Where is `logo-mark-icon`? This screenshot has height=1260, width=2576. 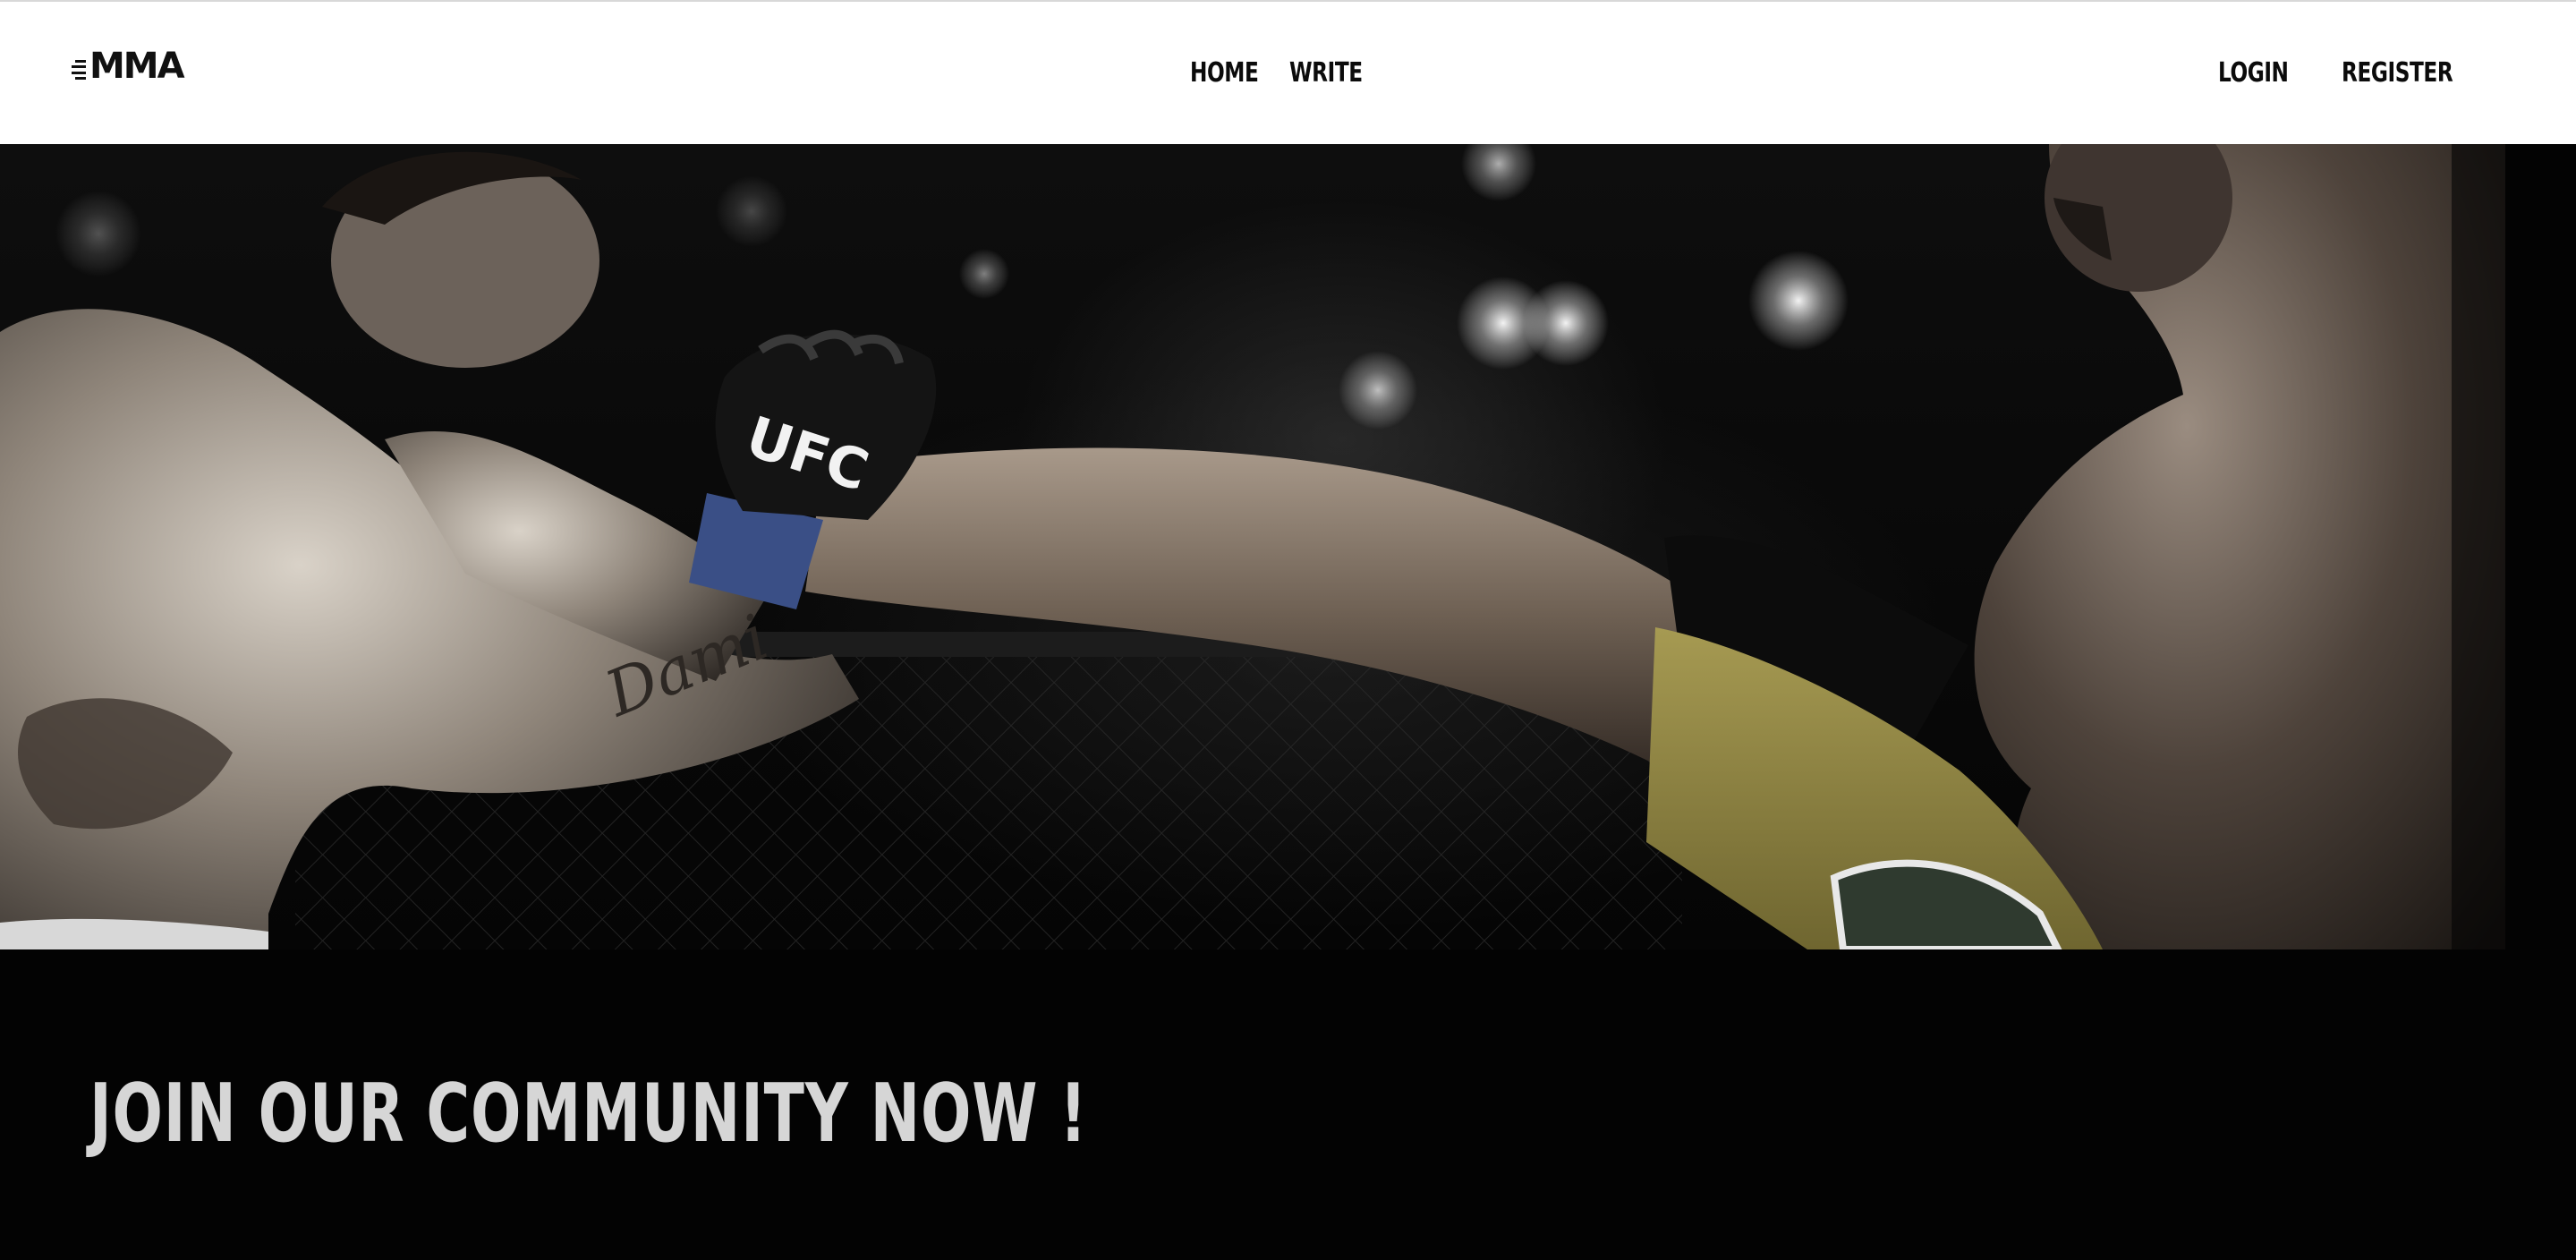
logo-mark-icon is located at coordinates (79, 70).